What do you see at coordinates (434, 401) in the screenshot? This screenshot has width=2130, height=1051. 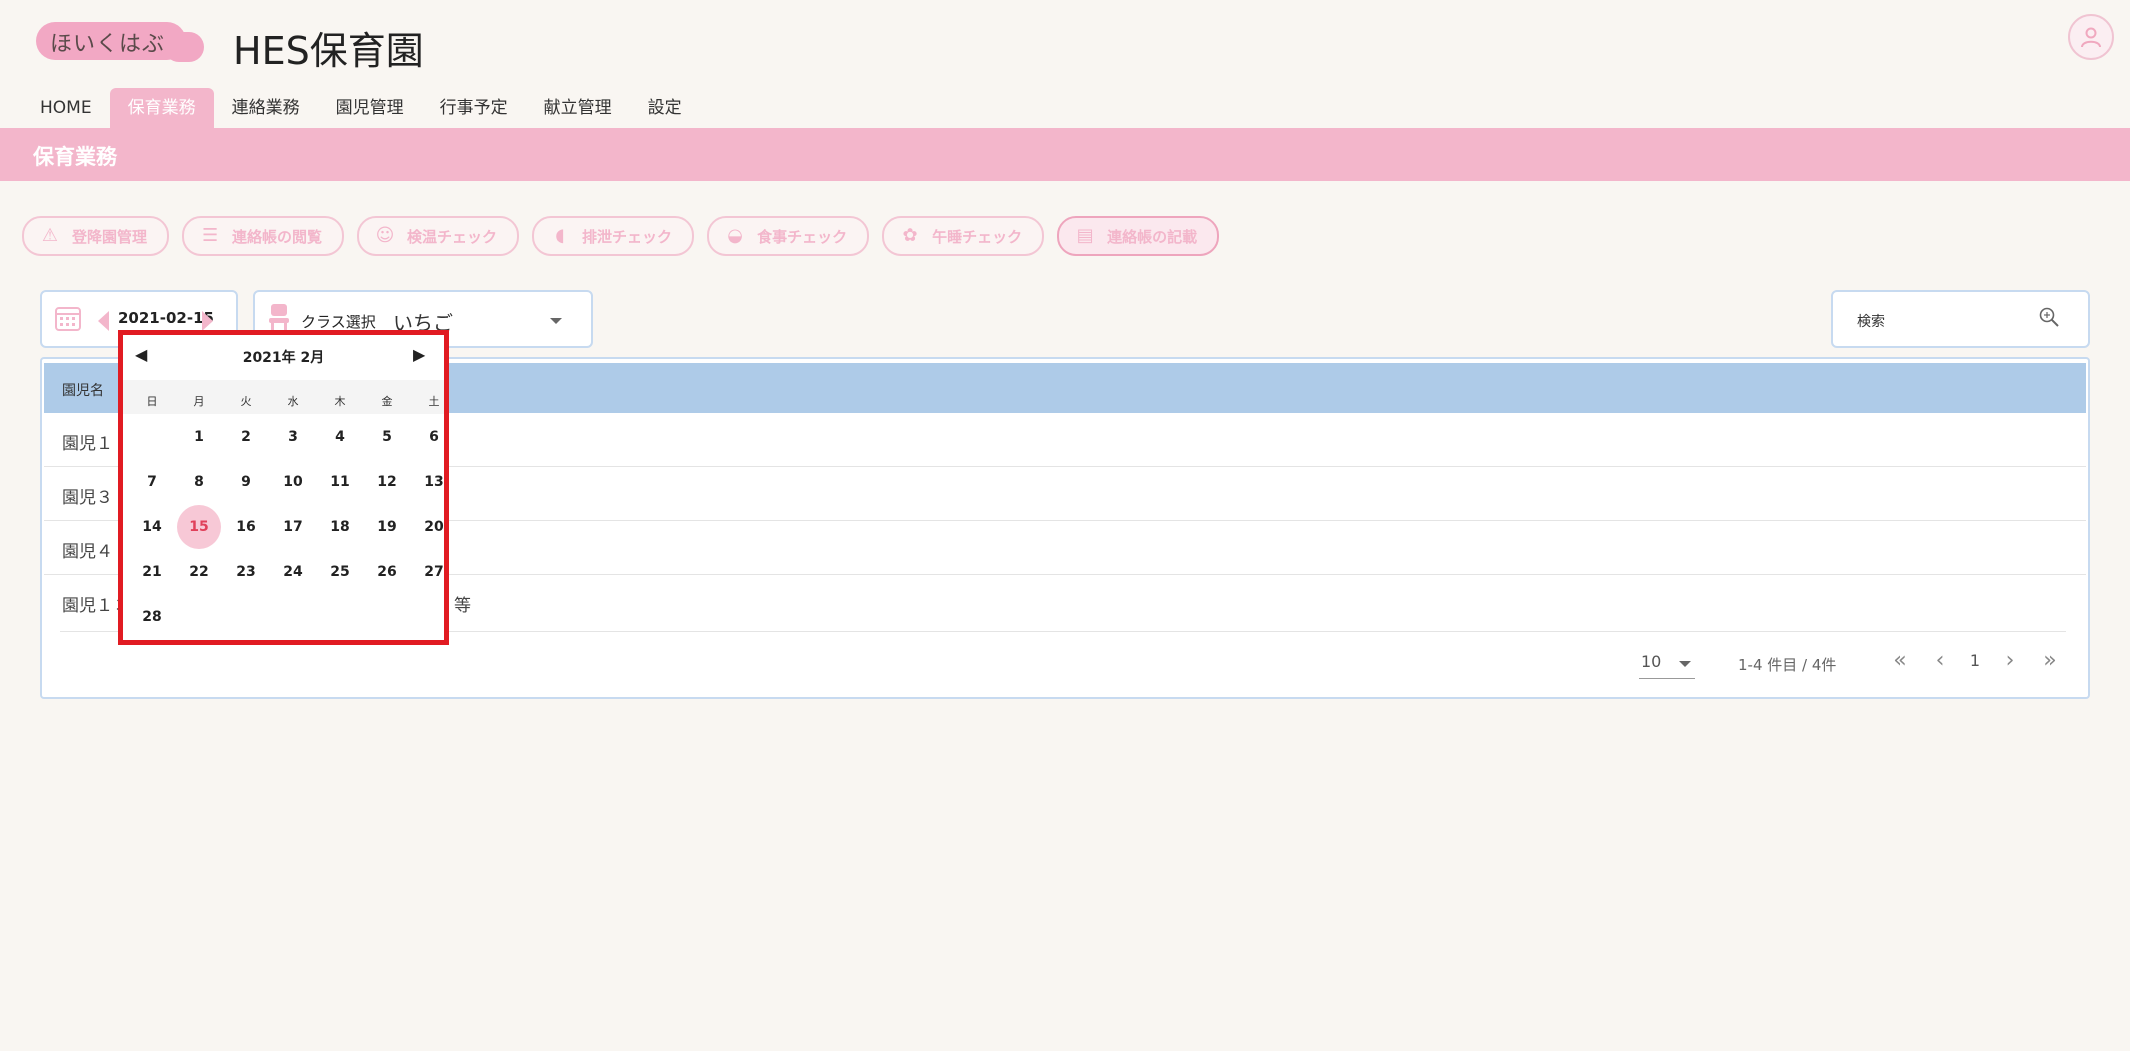 I see `calendar-weekday-label: 土` at bounding box center [434, 401].